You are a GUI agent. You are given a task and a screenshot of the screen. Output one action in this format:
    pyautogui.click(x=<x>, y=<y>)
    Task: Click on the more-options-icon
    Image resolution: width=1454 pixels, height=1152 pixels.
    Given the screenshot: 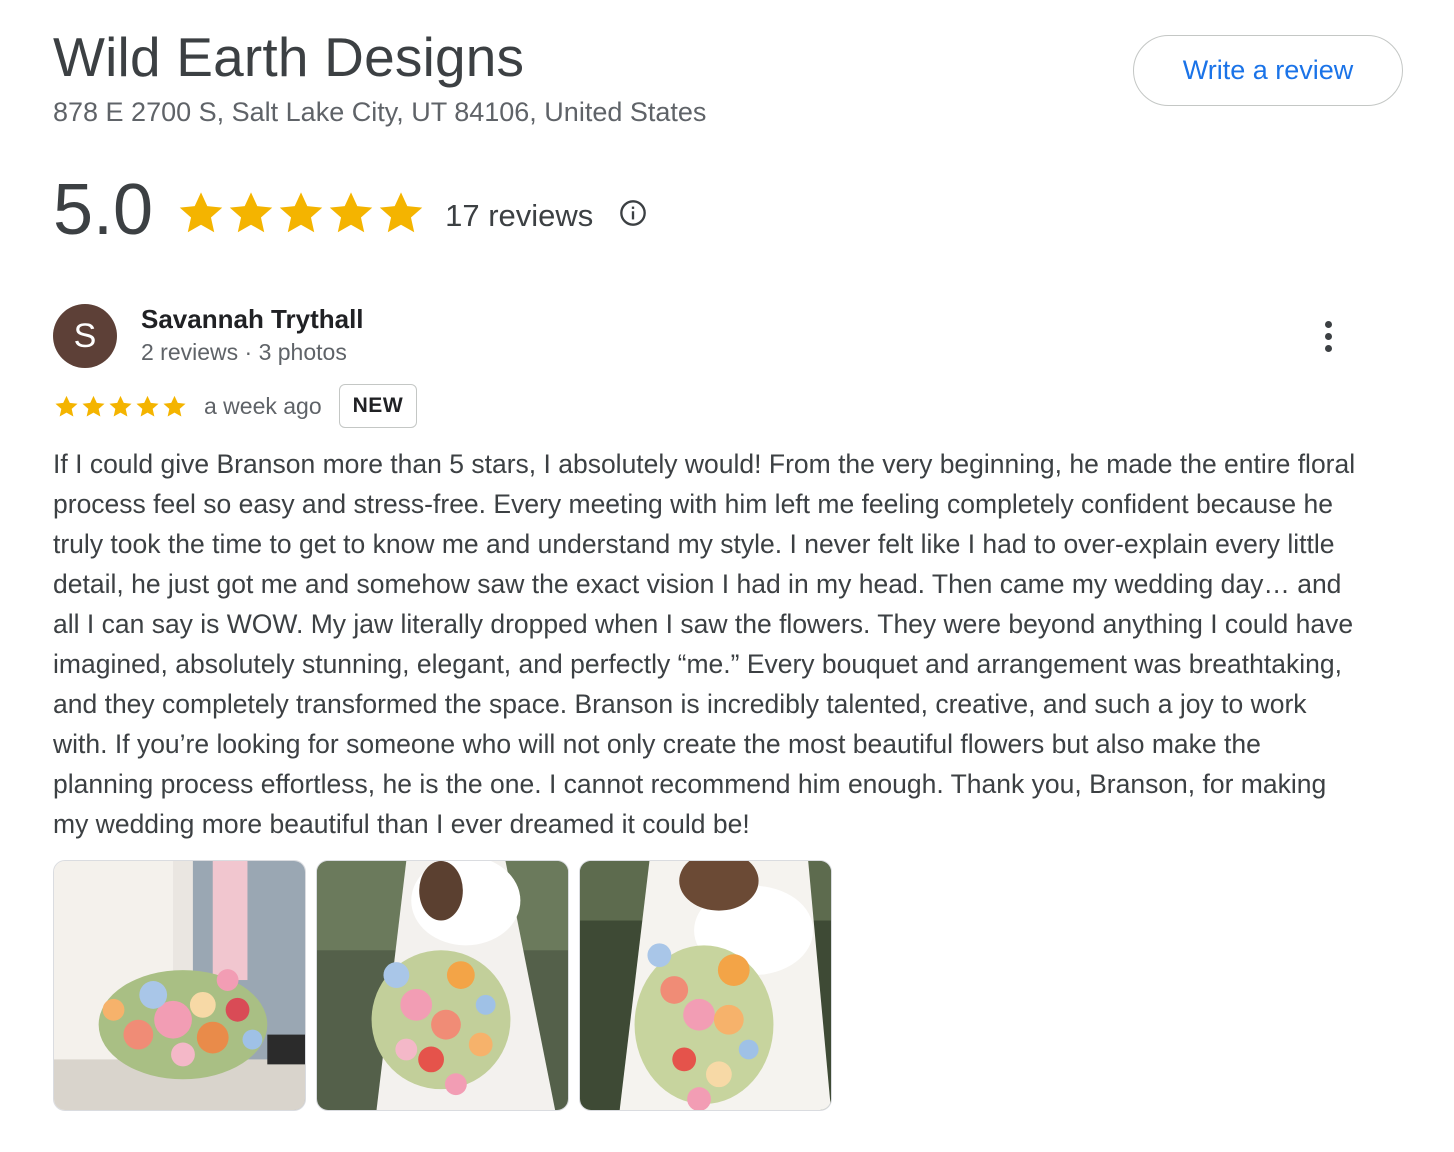 What is the action you would take?
    pyautogui.click(x=1328, y=336)
    